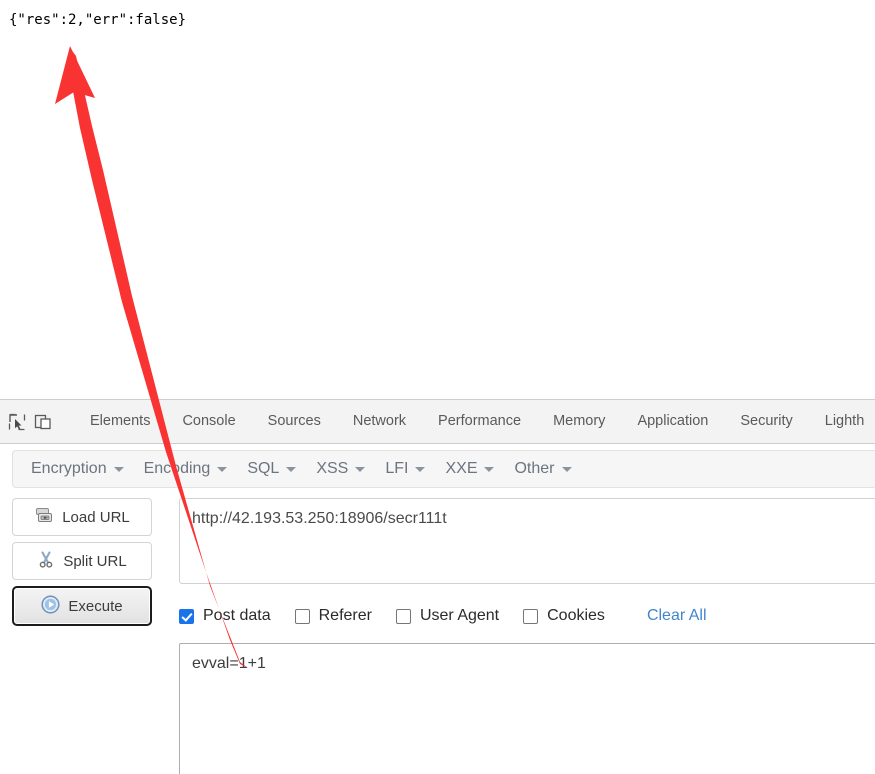  I want to click on menu-lfi: LFI, so click(405, 469).